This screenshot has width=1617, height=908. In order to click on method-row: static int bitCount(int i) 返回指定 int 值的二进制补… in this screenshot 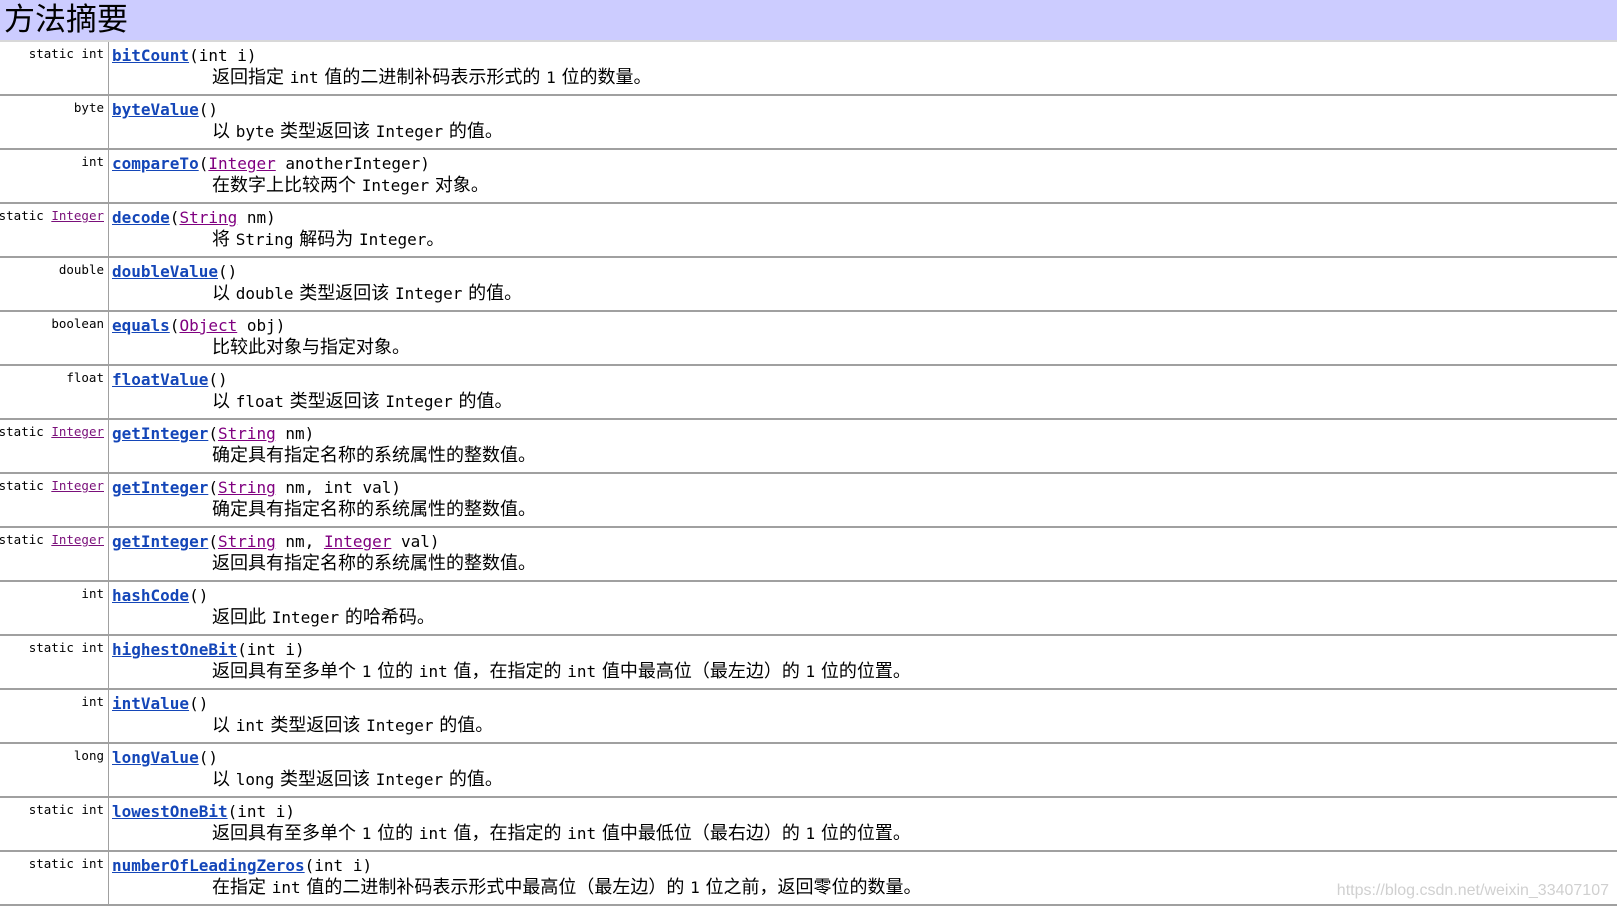, I will do `click(808, 69)`.